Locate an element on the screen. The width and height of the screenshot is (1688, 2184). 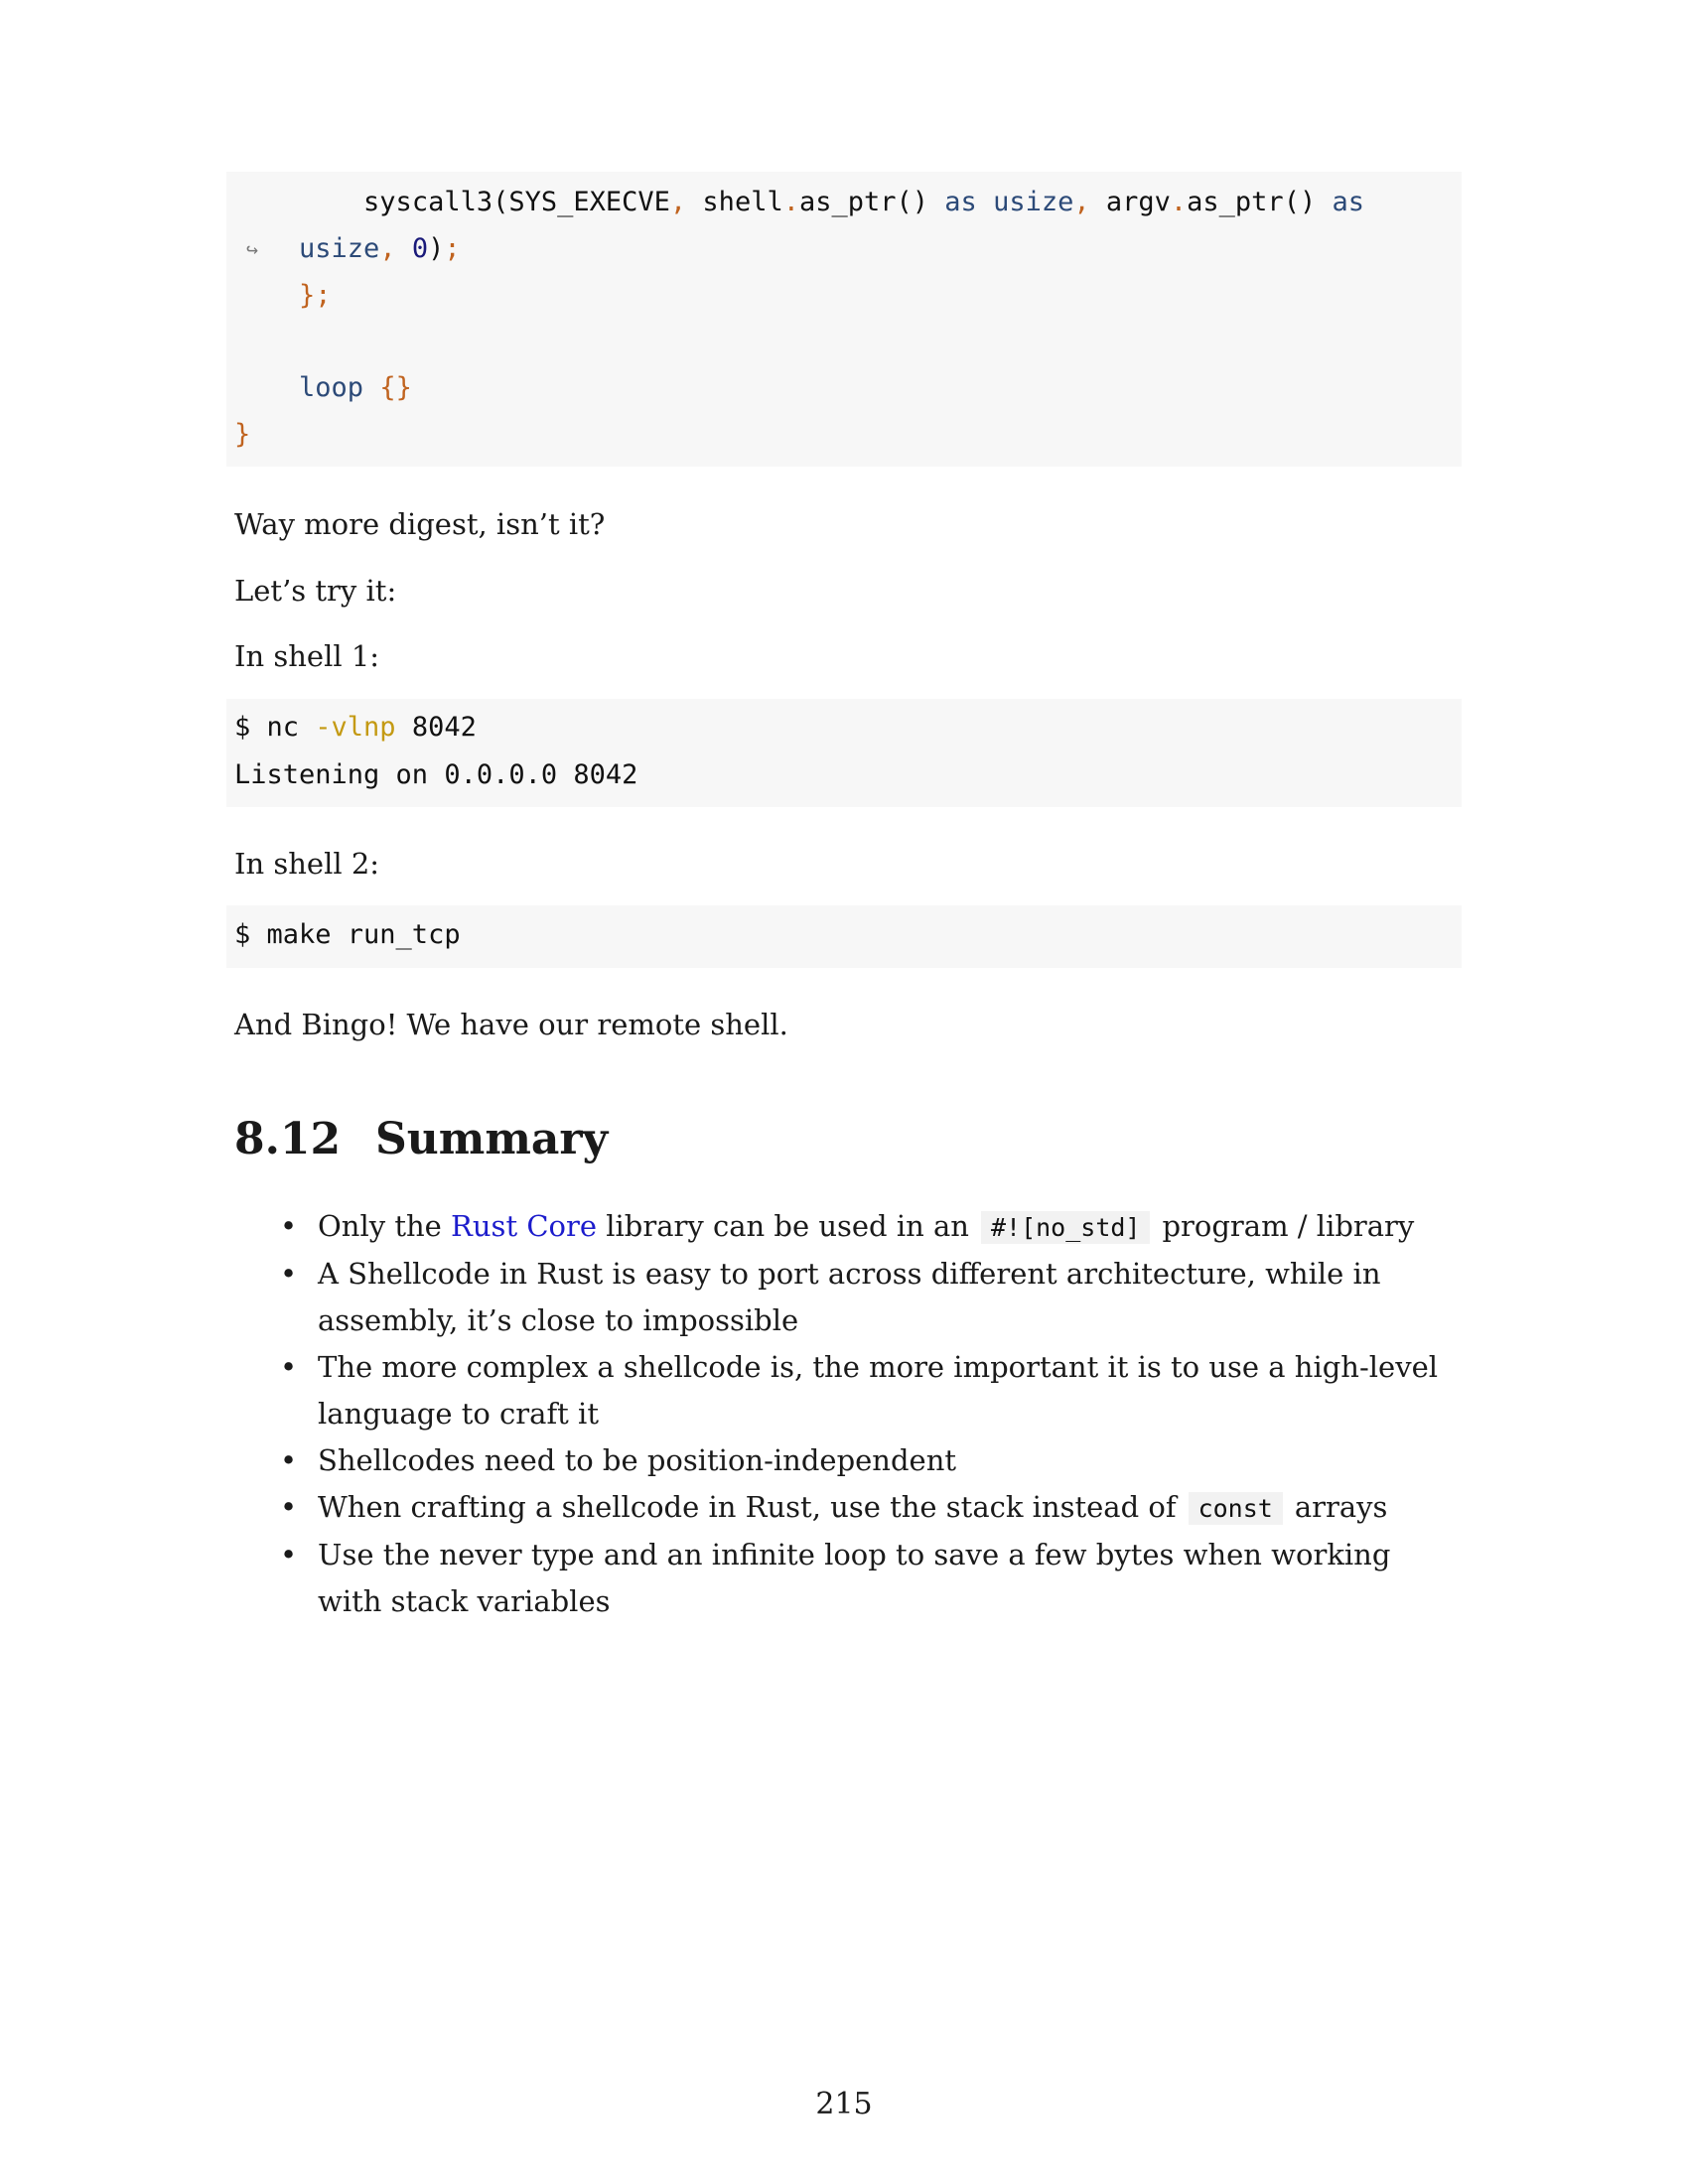
code-line: Listening on 0.0.0.0 8042 is located at coordinates (436, 774).